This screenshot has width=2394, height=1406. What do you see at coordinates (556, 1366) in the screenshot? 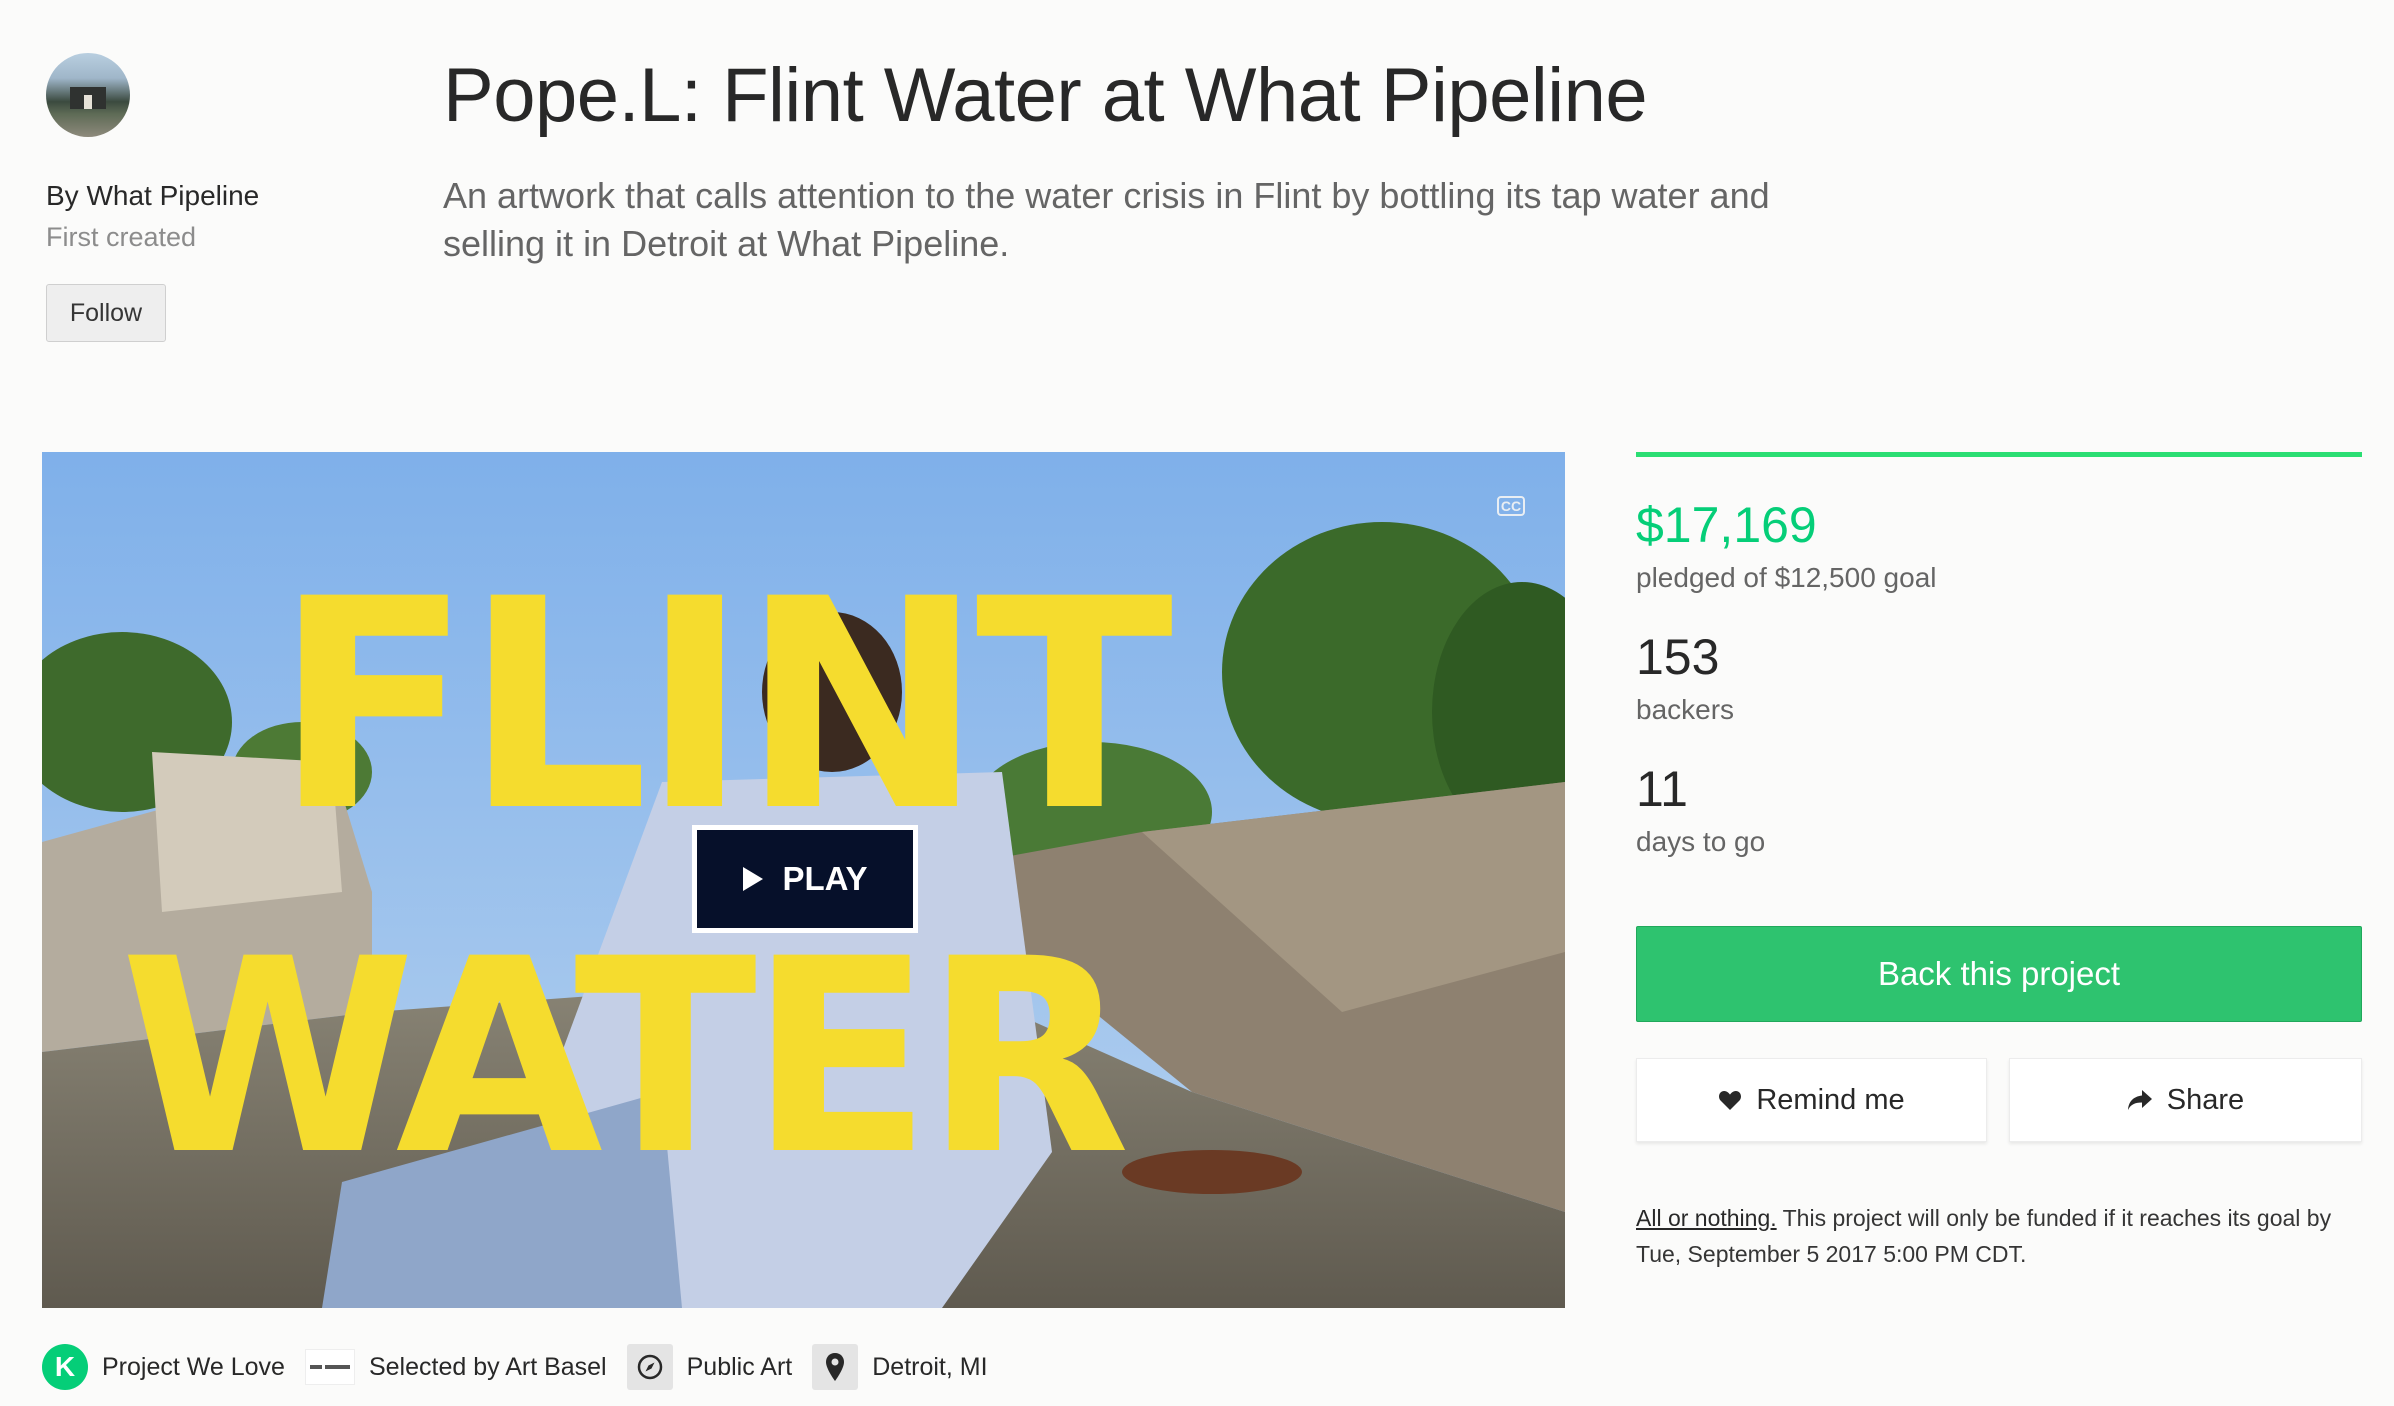
I see `selected-by-name: Art Basel` at bounding box center [556, 1366].